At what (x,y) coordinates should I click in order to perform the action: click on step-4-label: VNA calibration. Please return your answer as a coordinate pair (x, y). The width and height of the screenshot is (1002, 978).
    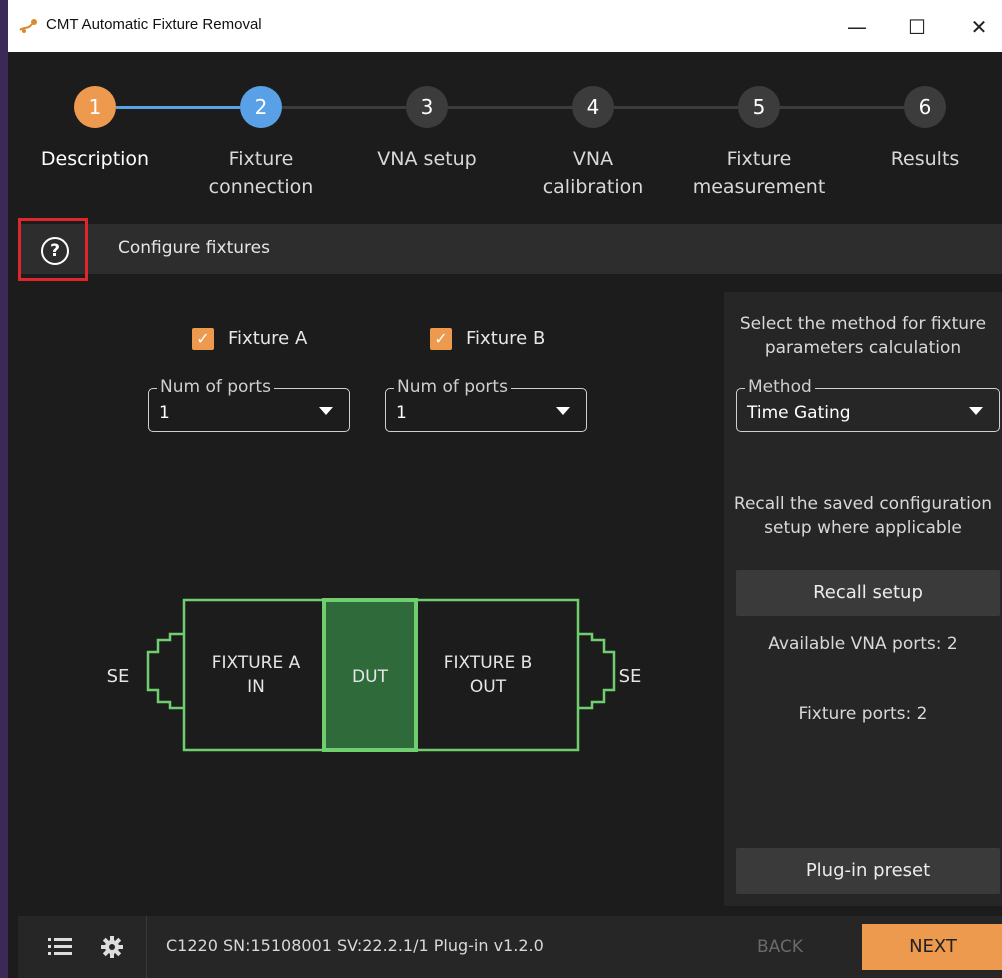
    Looking at the image, I should click on (593, 173).